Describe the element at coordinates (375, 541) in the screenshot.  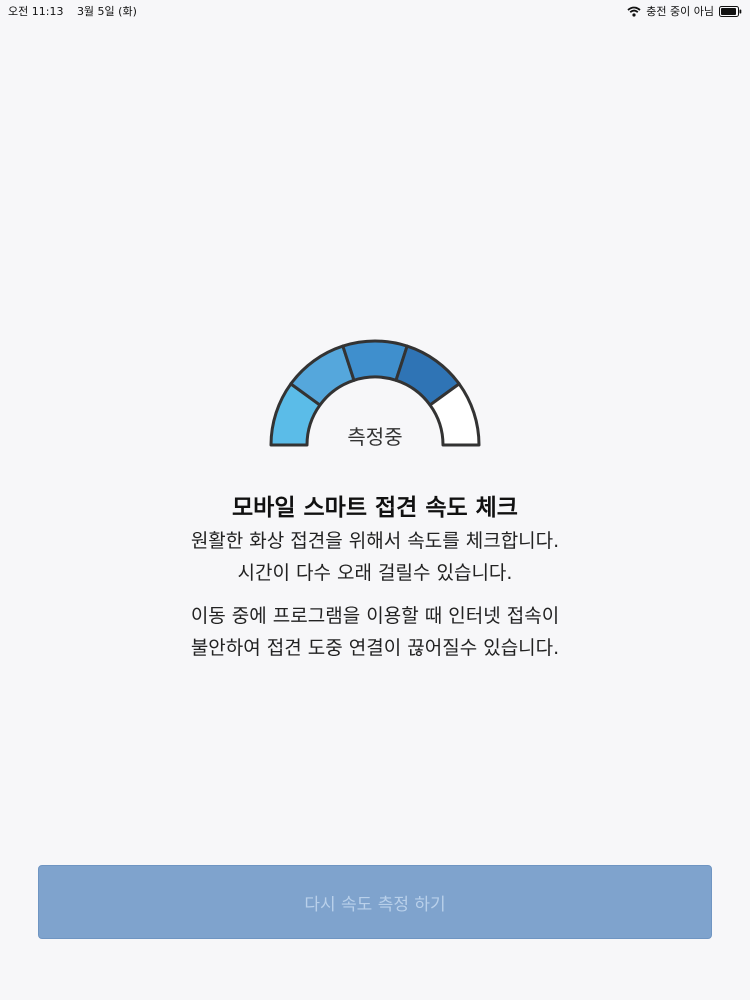
I see `description-line: 원활한 화상 접견을 위해서 속도를 체크합니다.` at that location.